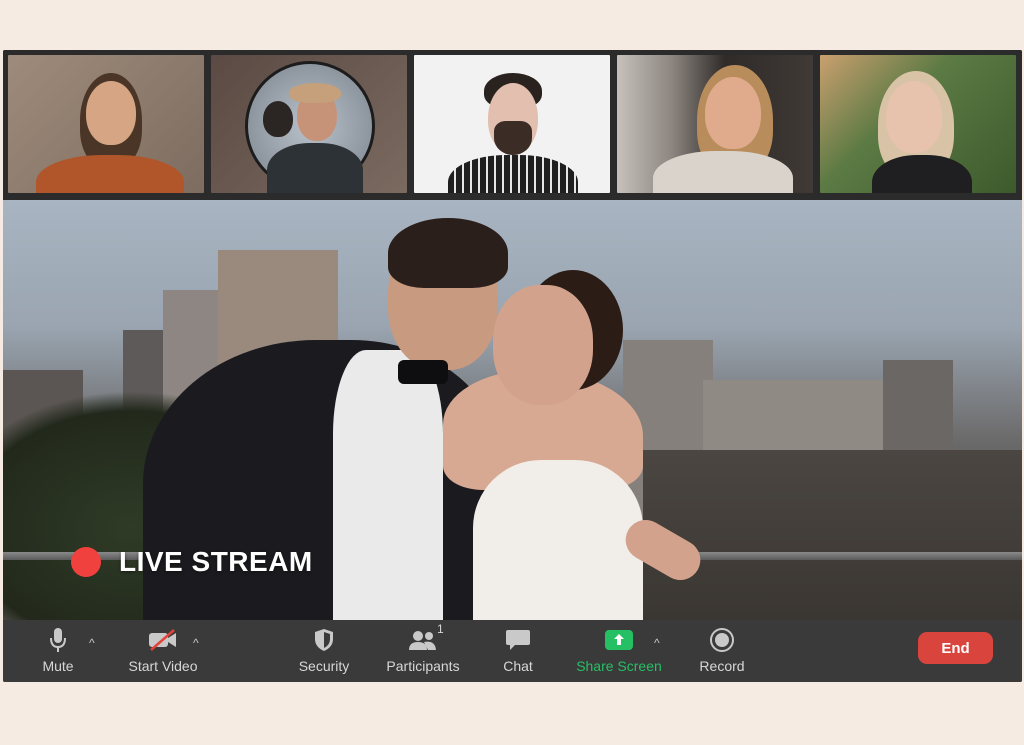  I want to click on groom-figure, so click(323, 480).